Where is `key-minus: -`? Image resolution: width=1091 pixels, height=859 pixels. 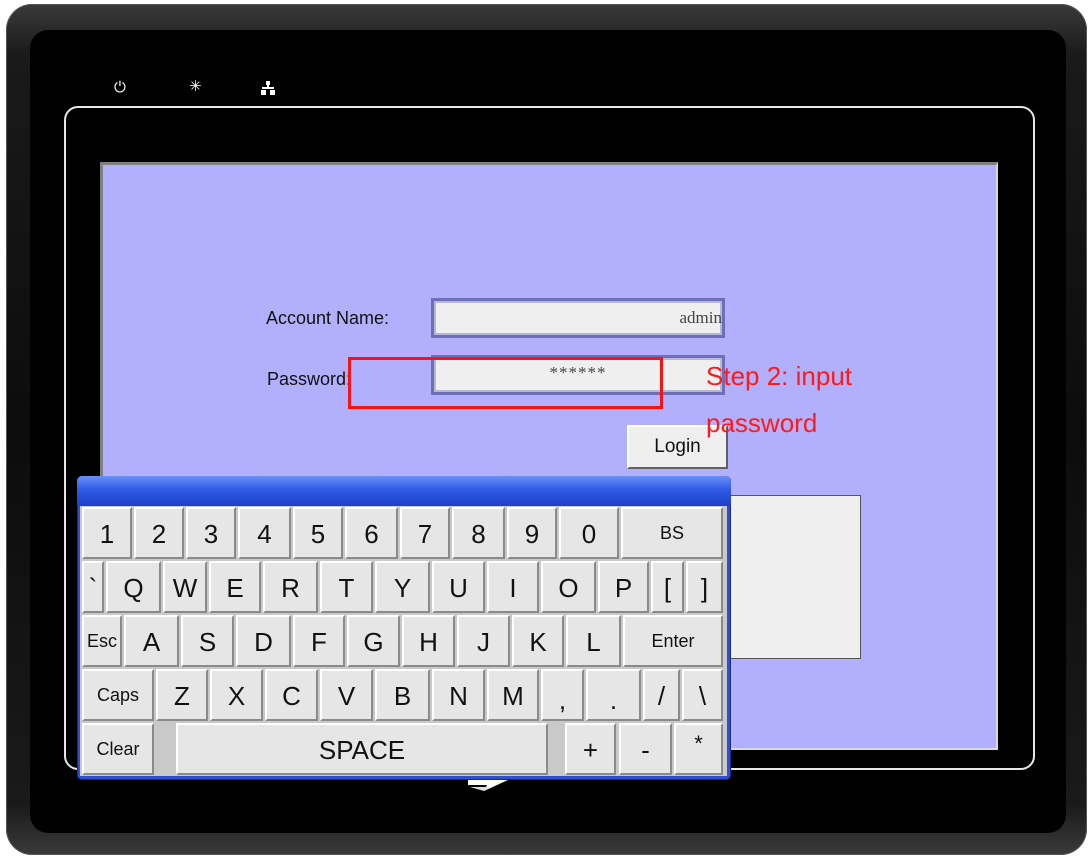
key-minus: - is located at coordinates (645, 749).